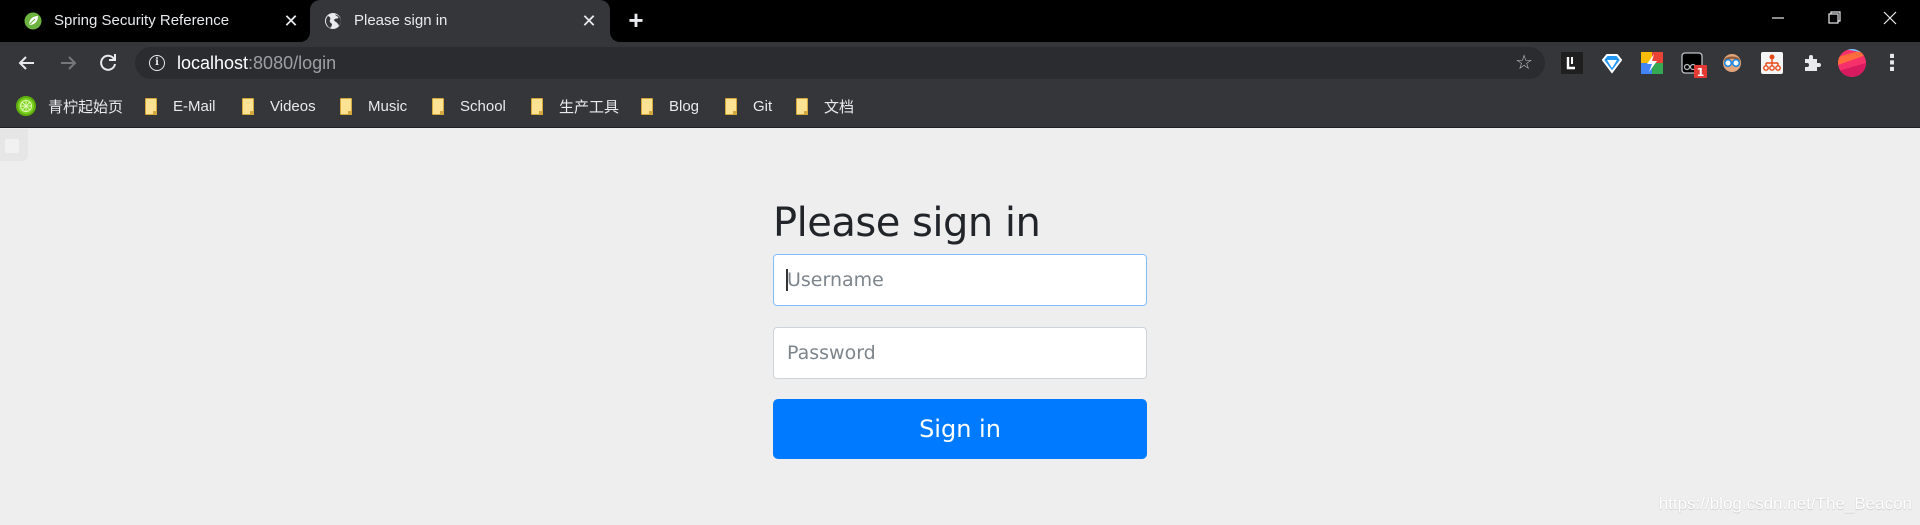 The height and width of the screenshot is (525, 1920). Describe the element at coordinates (333, 21) in the screenshot. I see `globe-icon` at that location.